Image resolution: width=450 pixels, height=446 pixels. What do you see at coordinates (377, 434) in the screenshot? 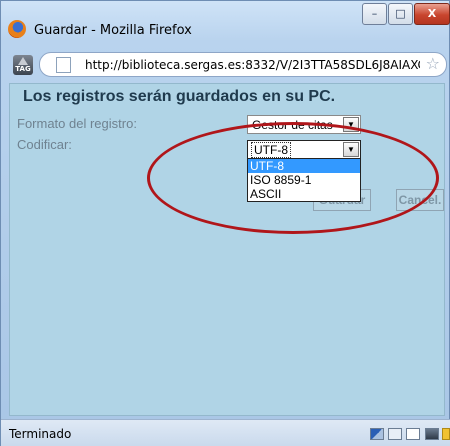
I see `display-mode-icon` at bounding box center [377, 434].